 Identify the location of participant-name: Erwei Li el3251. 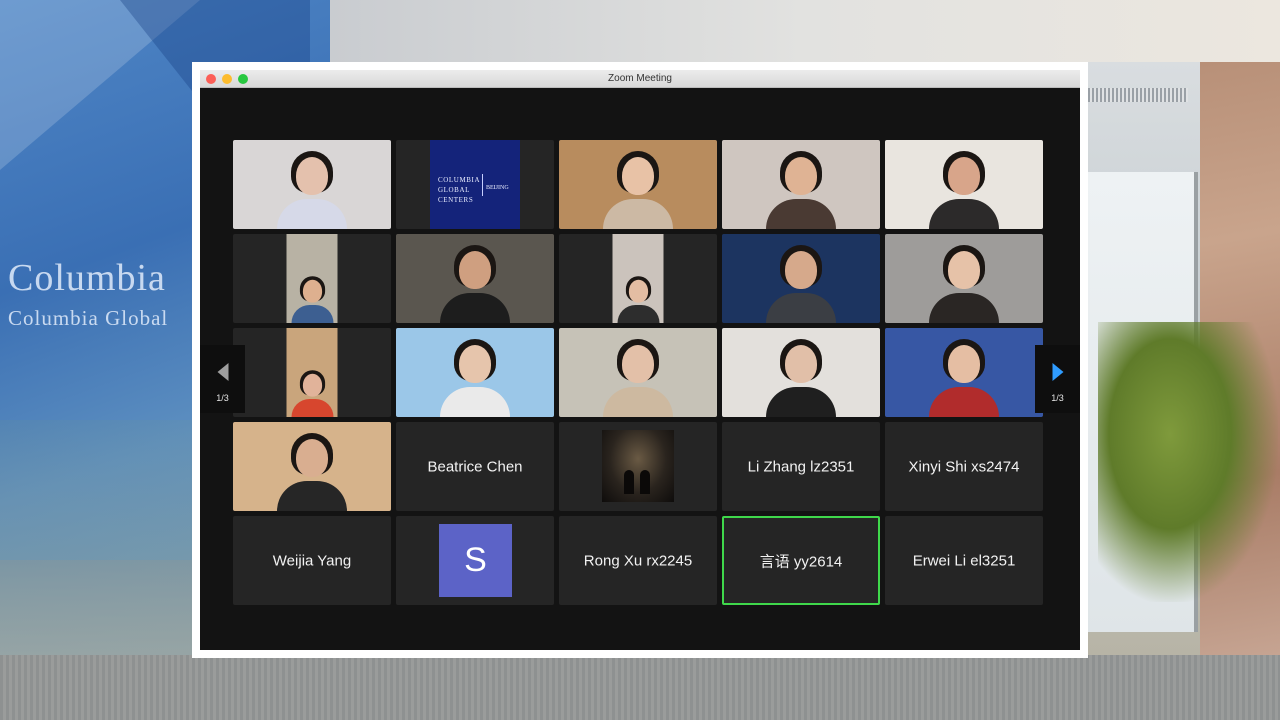
(964, 560).